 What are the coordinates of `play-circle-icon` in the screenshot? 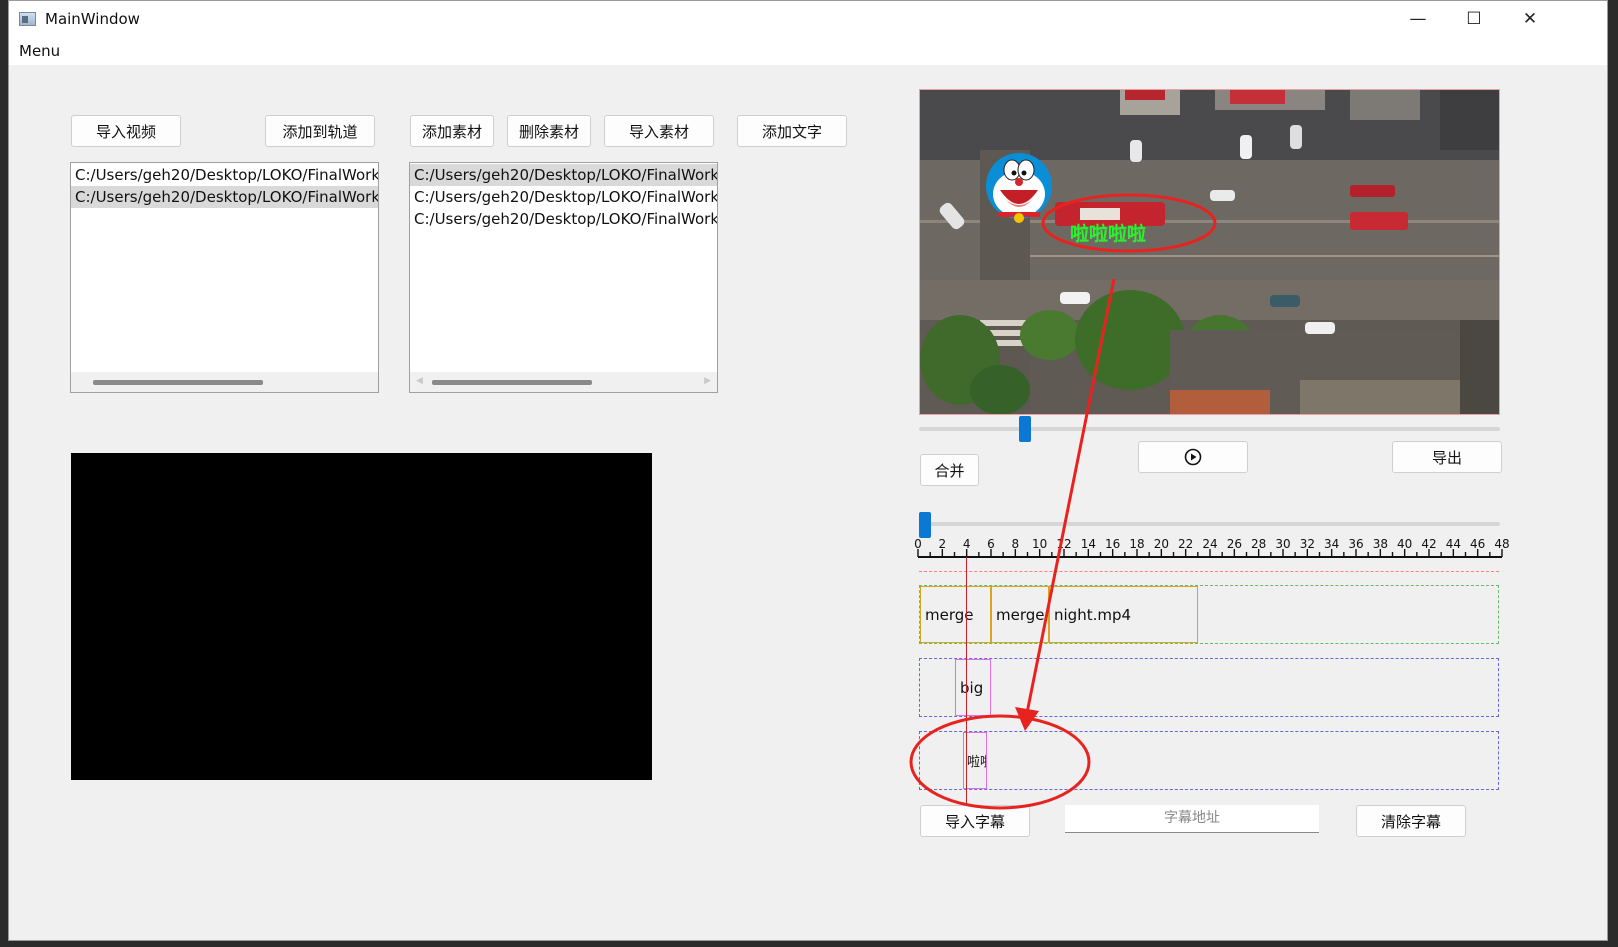 It's located at (1193, 457).